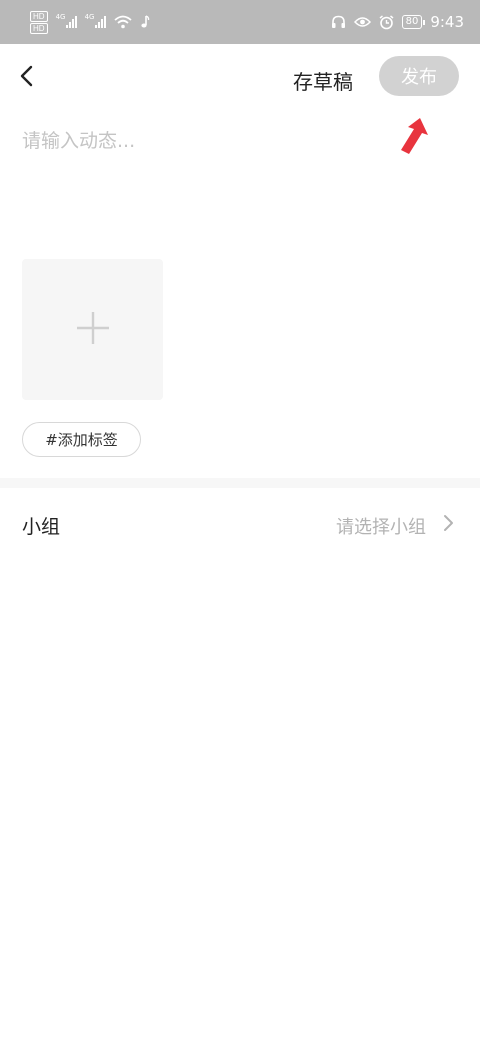 The width and height of the screenshot is (480, 1061). Describe the element at coordinates (41, 527) in the screenshot. I see `group-label: 小组` at that location.